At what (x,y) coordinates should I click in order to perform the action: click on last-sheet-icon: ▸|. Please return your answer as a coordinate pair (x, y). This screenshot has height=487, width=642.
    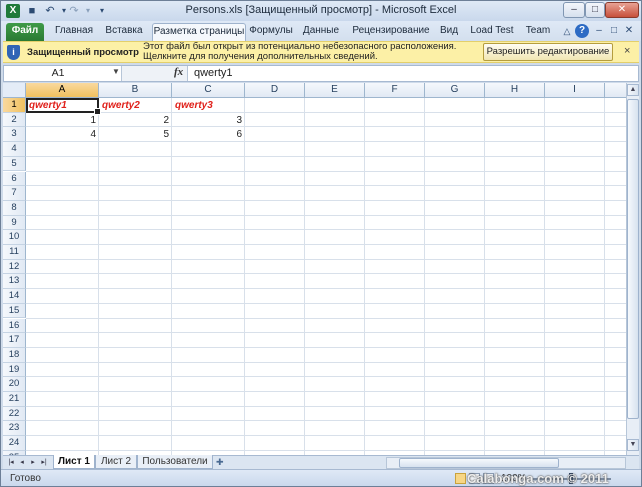
    Looking at the image, I should click on (44, 462).